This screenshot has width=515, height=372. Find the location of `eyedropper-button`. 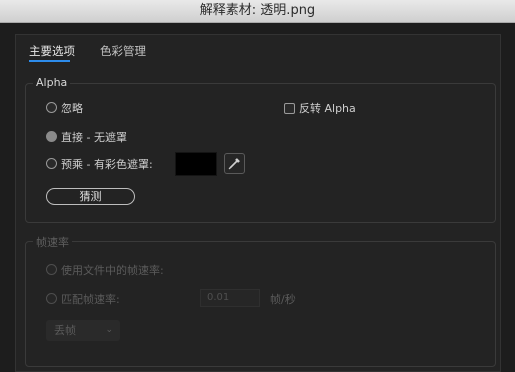

eyedropper-button is located at coordinates (234, 163).